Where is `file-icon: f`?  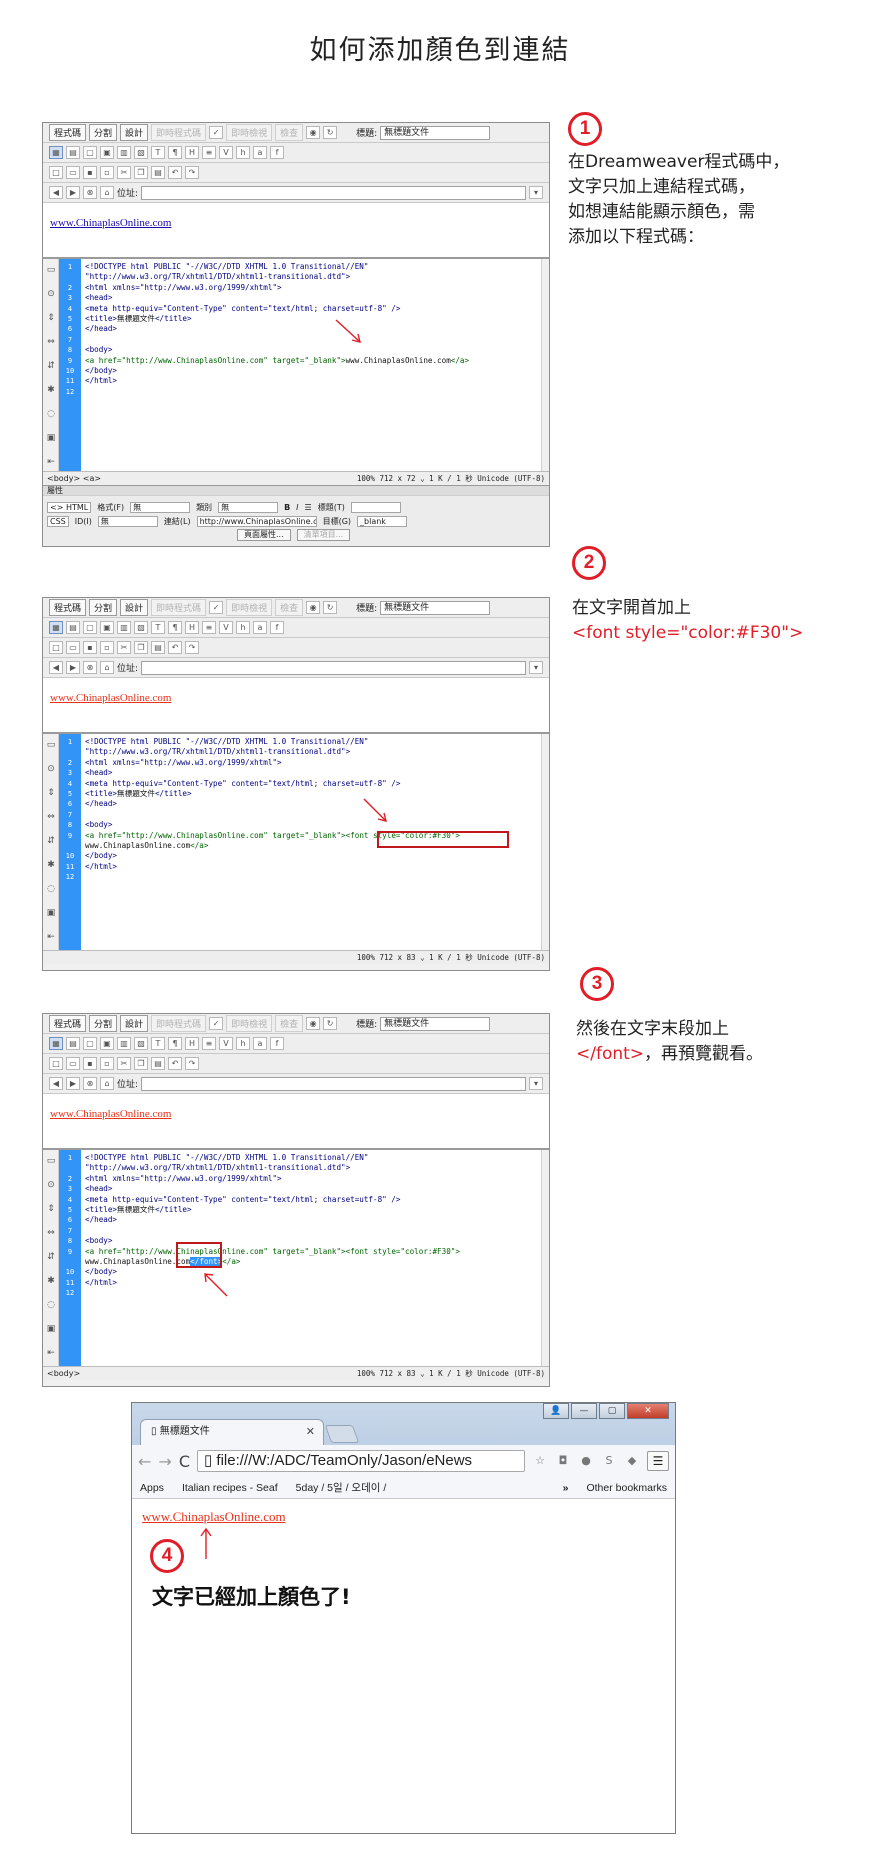
file-icon: f is located at coordinates (277, 627).